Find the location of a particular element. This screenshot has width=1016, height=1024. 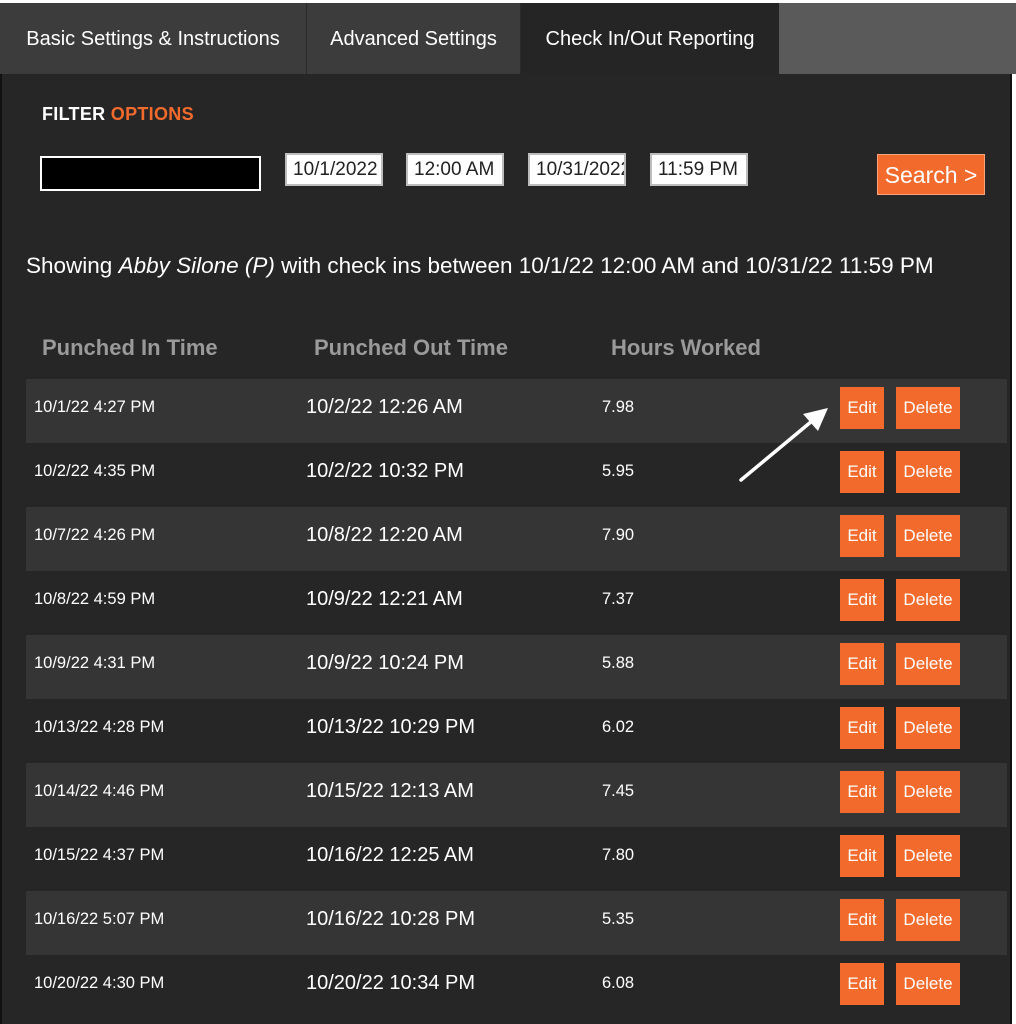

summary-employee: Abby Silone (P) is located at coordinates (196, 265).